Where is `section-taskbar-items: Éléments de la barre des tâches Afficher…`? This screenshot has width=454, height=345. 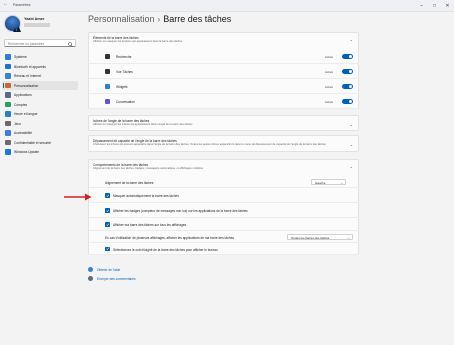
section-taskbar-items: Éléments de la barre des tâches Afficher… is located at coordinates (223, 40).